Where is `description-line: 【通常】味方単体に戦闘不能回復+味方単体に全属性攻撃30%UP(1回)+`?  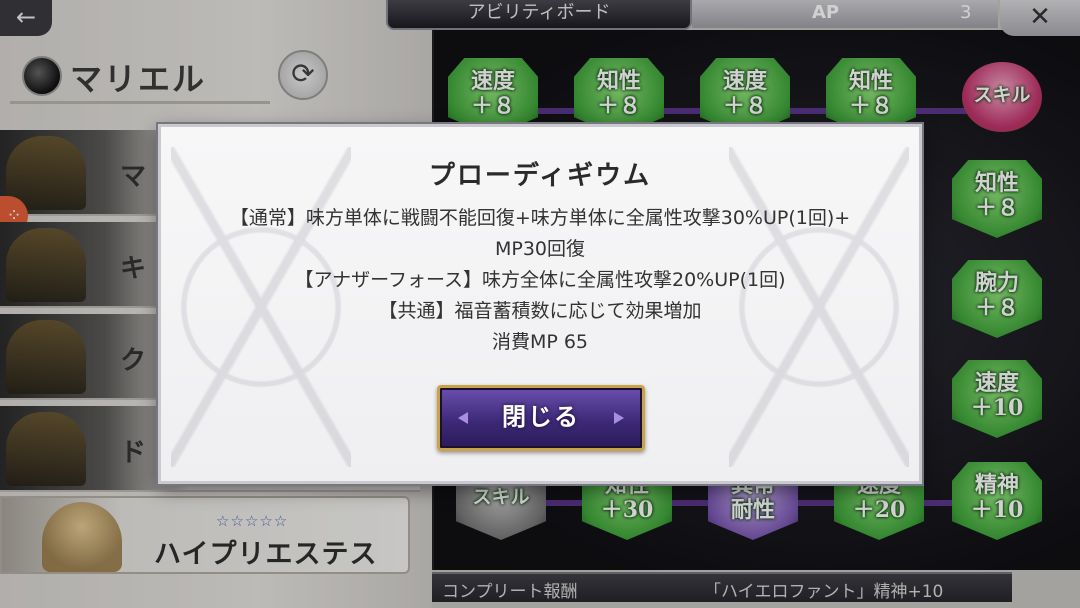
description-line: 【通常】味方単体に戦闘不能回復+味方単体に全属性攻撃30%UP(1回)+ is located at coordinates (540, 218).